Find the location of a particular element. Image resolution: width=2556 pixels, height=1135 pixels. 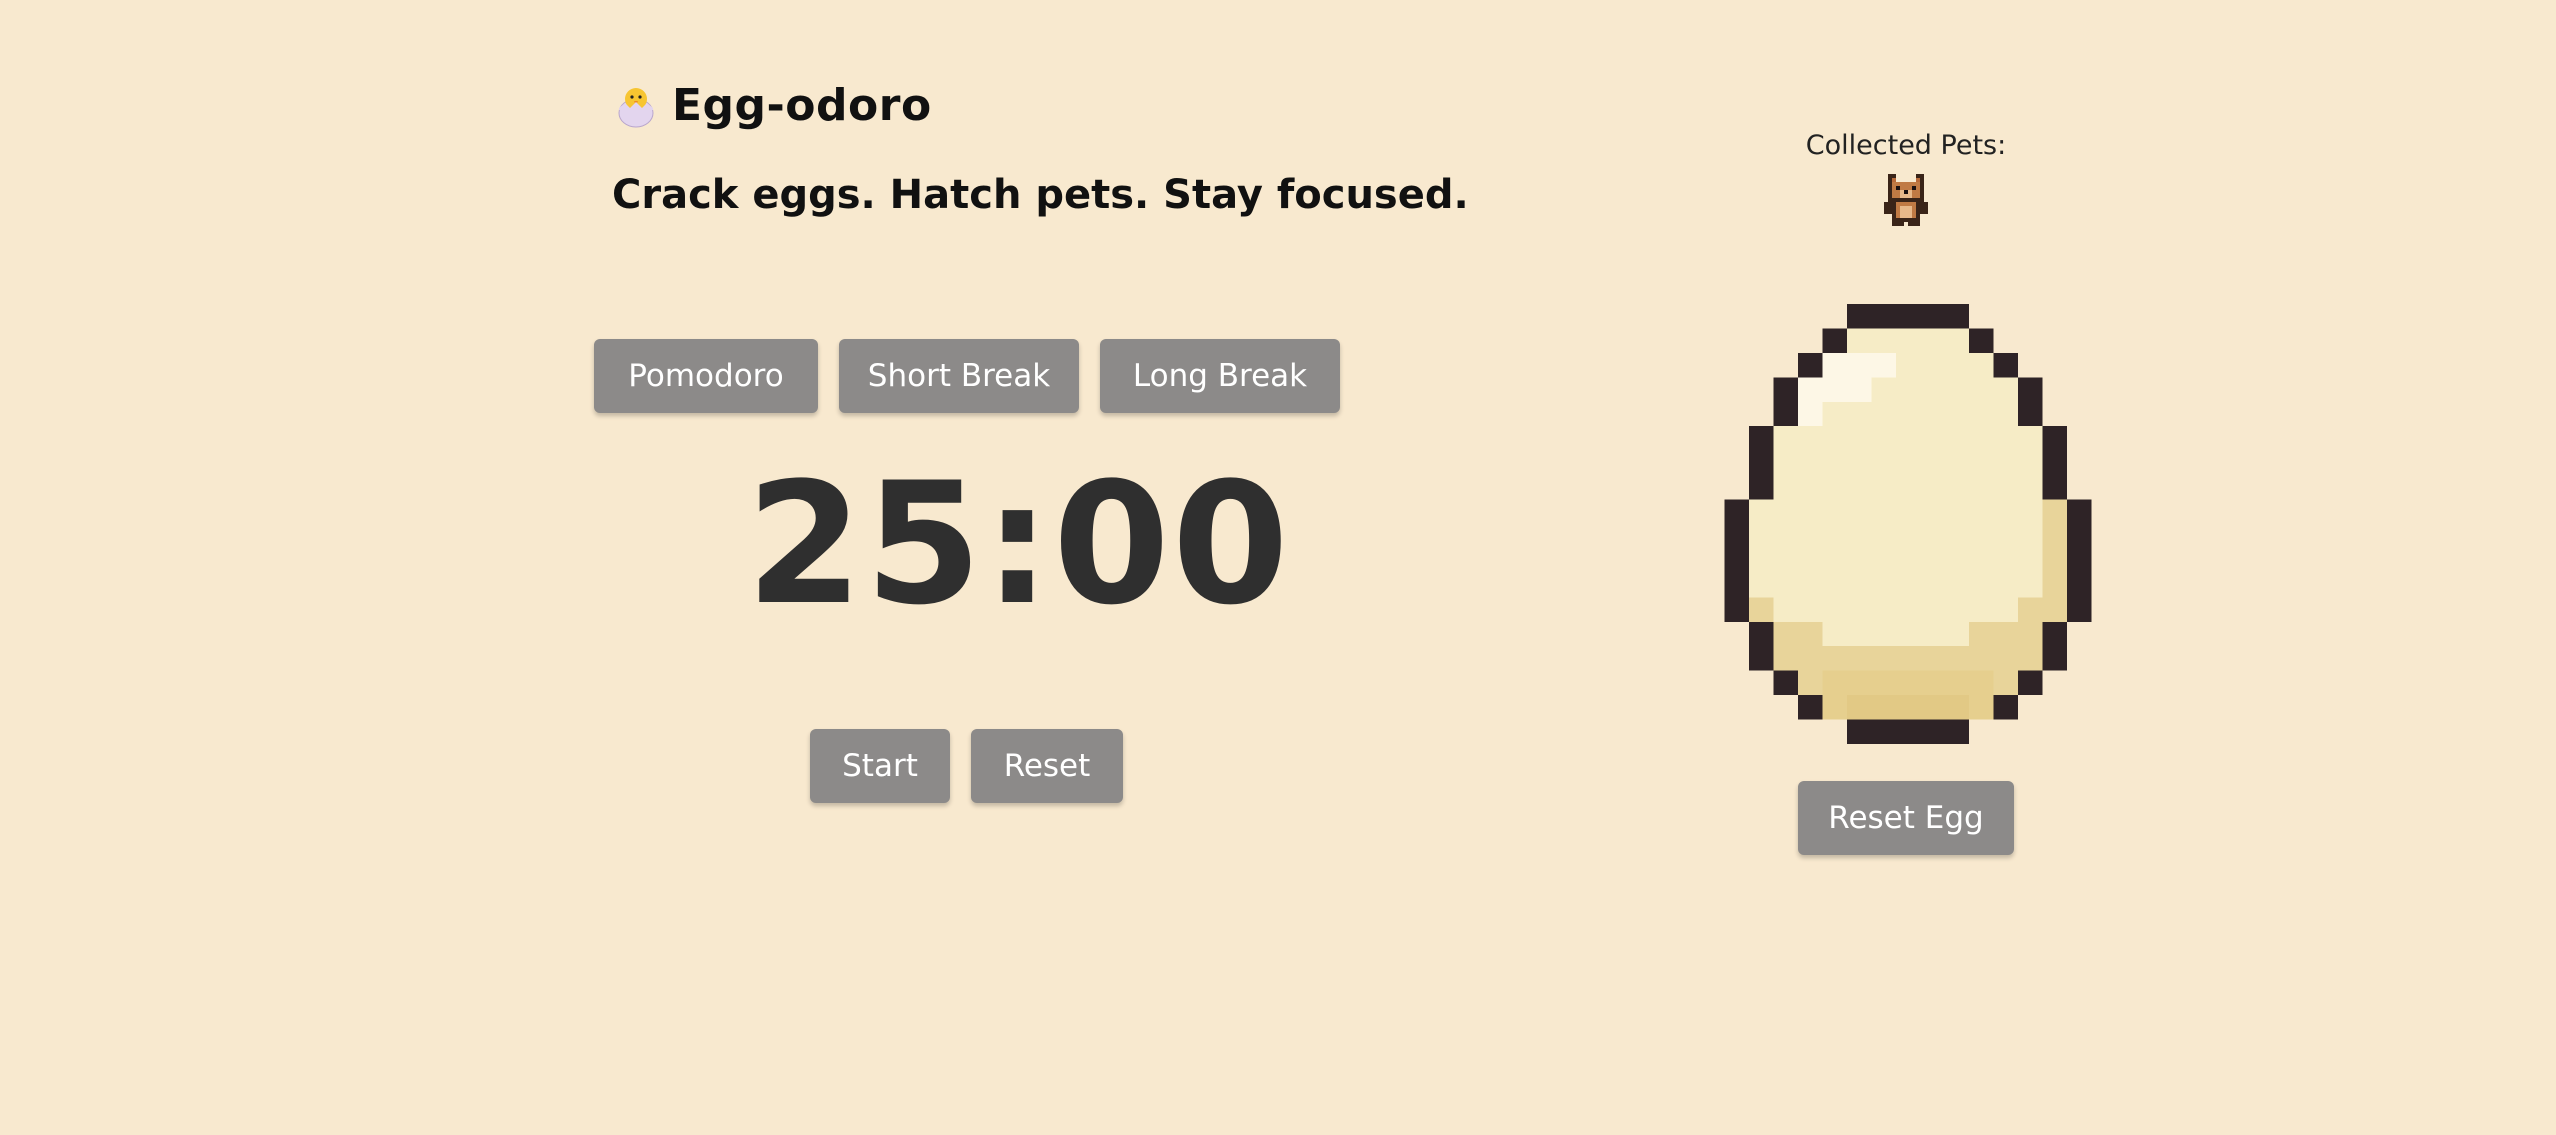

start-button: Start is located at coordinates (880, 766).